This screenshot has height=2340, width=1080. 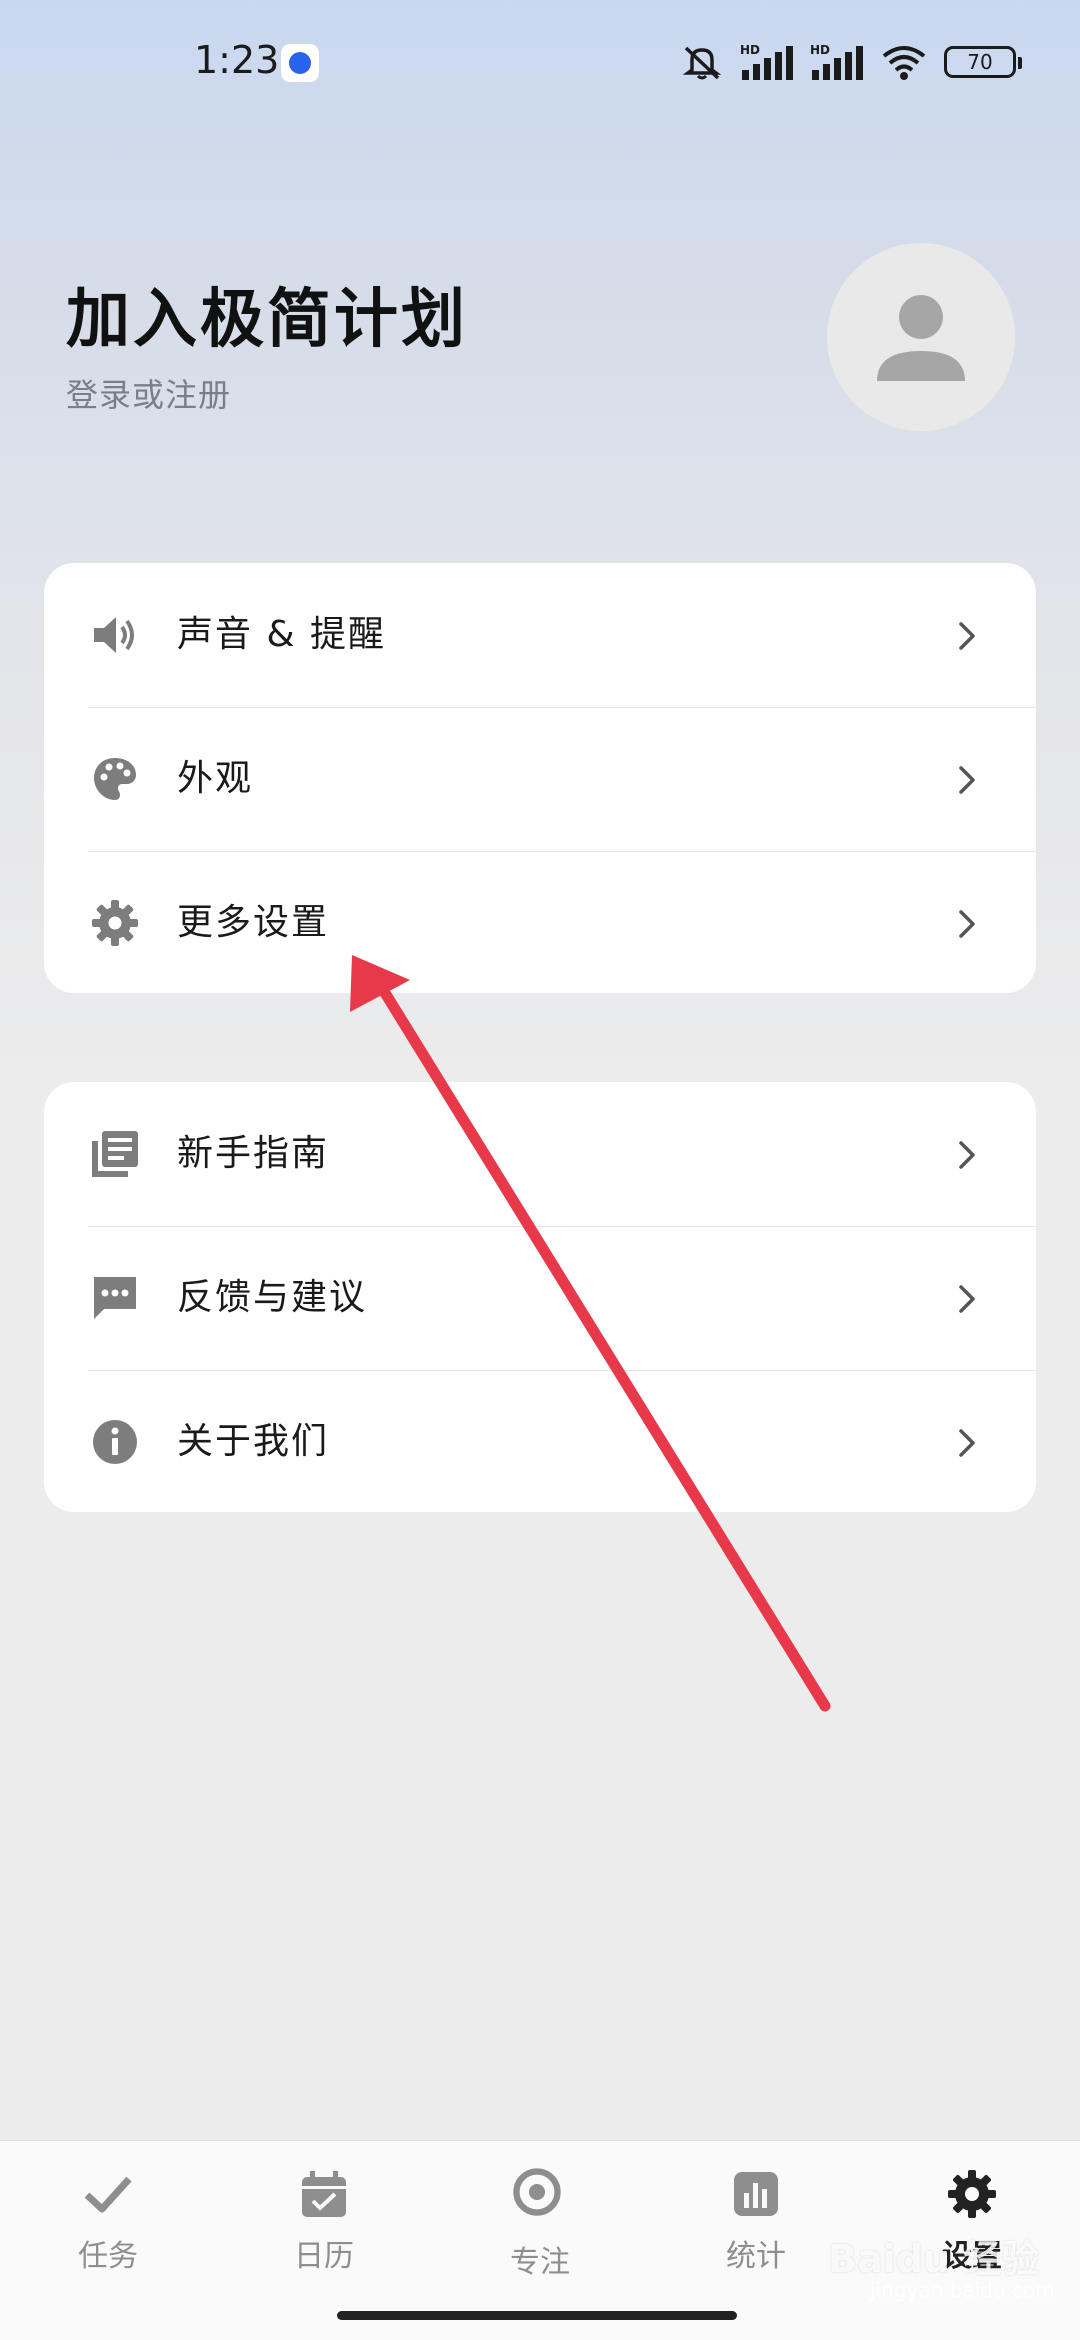 I want to click on nav-tab-label: 专注, so click(x=540, y=2262).